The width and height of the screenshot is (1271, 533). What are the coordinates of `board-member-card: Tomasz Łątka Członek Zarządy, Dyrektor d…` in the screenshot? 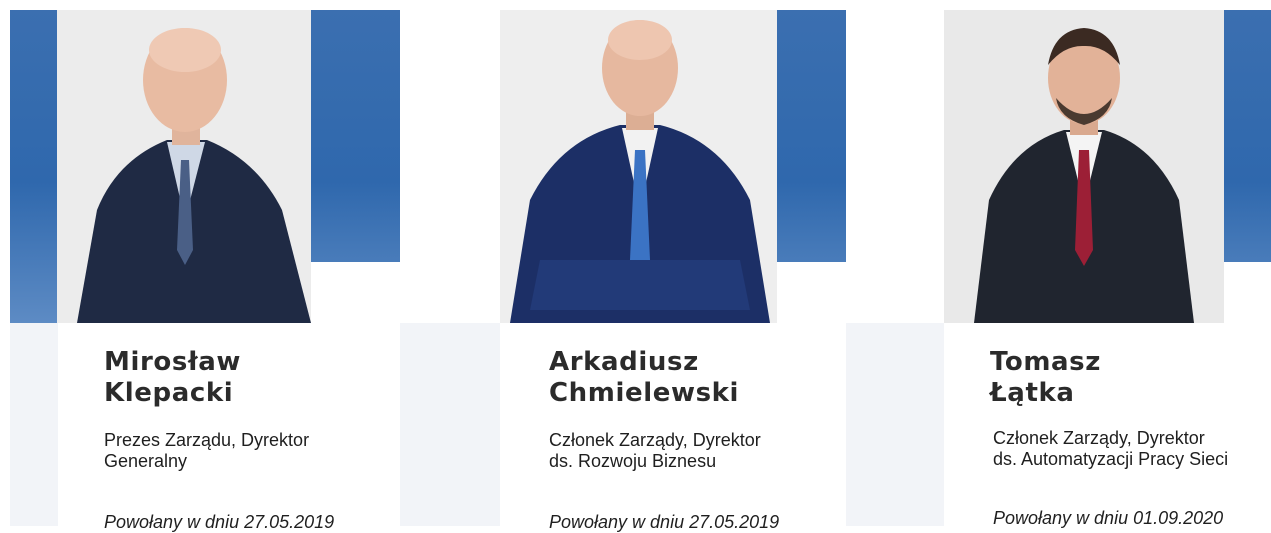 It's located at (1107, 425).